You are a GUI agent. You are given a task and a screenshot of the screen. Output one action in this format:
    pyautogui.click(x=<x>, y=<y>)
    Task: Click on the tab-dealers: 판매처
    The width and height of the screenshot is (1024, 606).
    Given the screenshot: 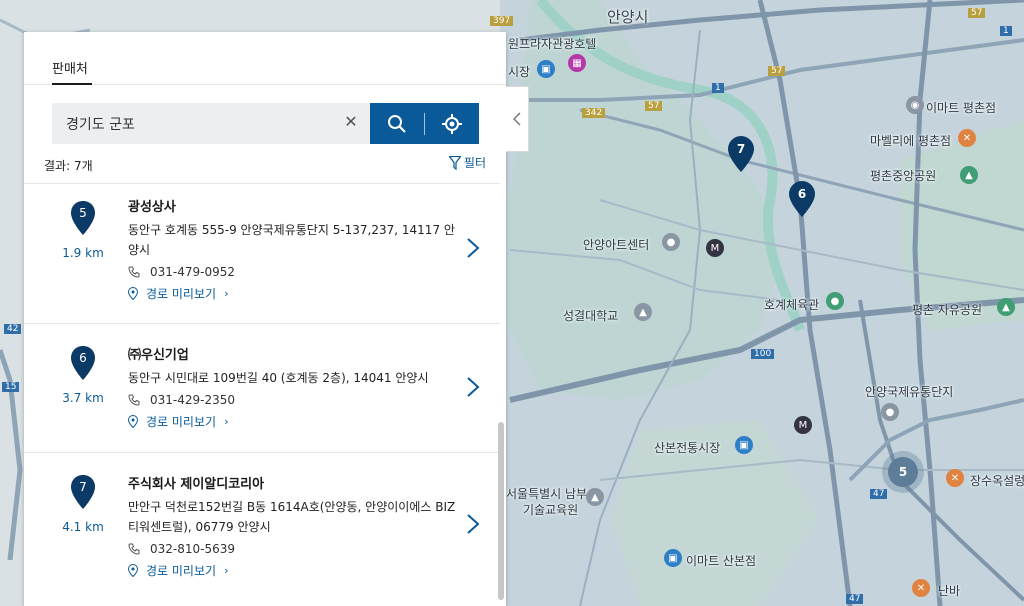 What is the action you would take?
    pyautogui.click(x=70, y=67)
    